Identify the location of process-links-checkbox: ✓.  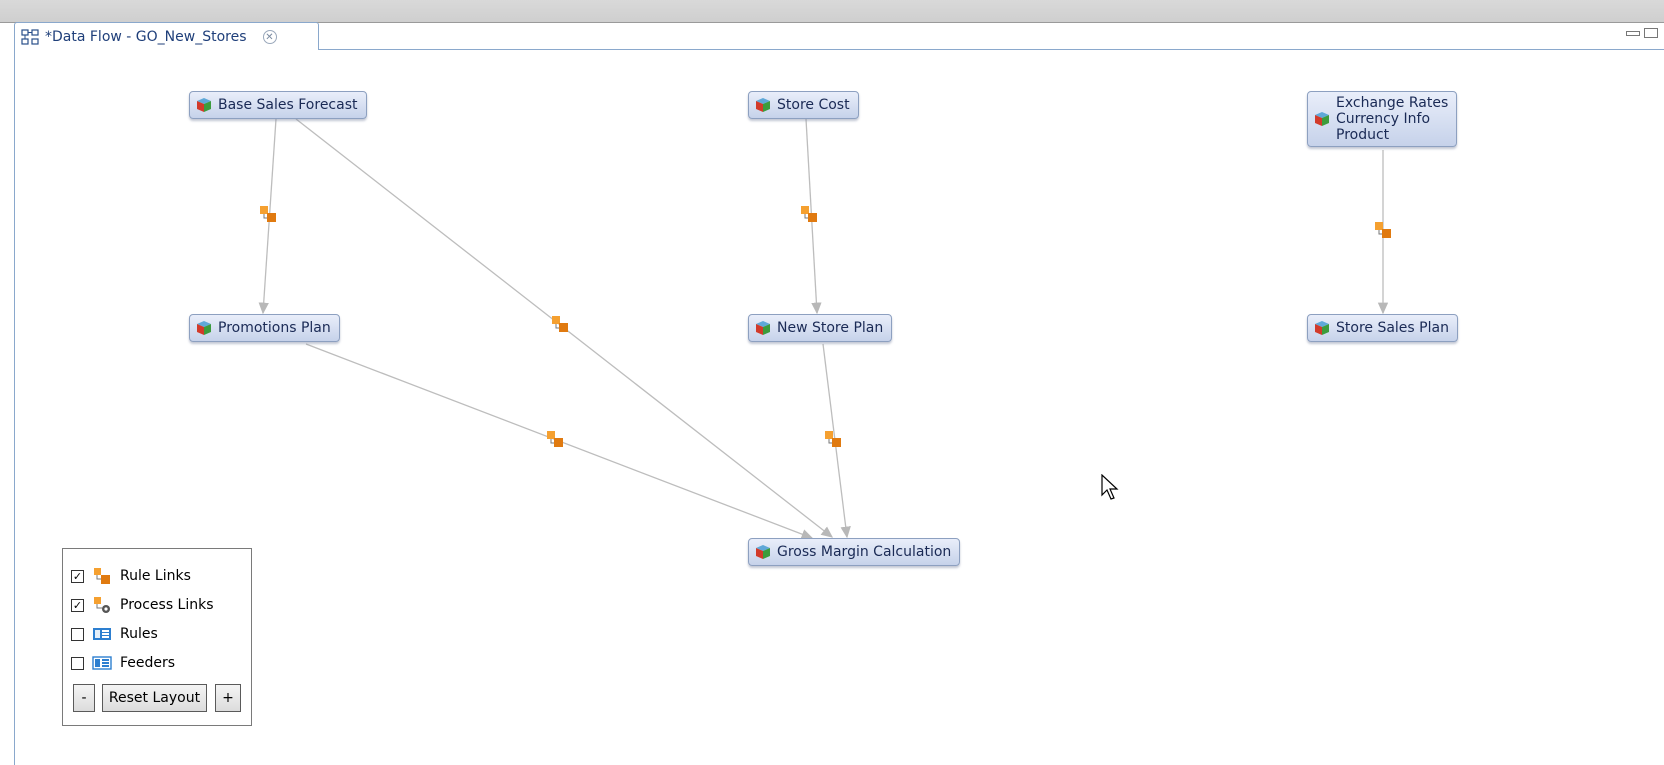
(77, 605).